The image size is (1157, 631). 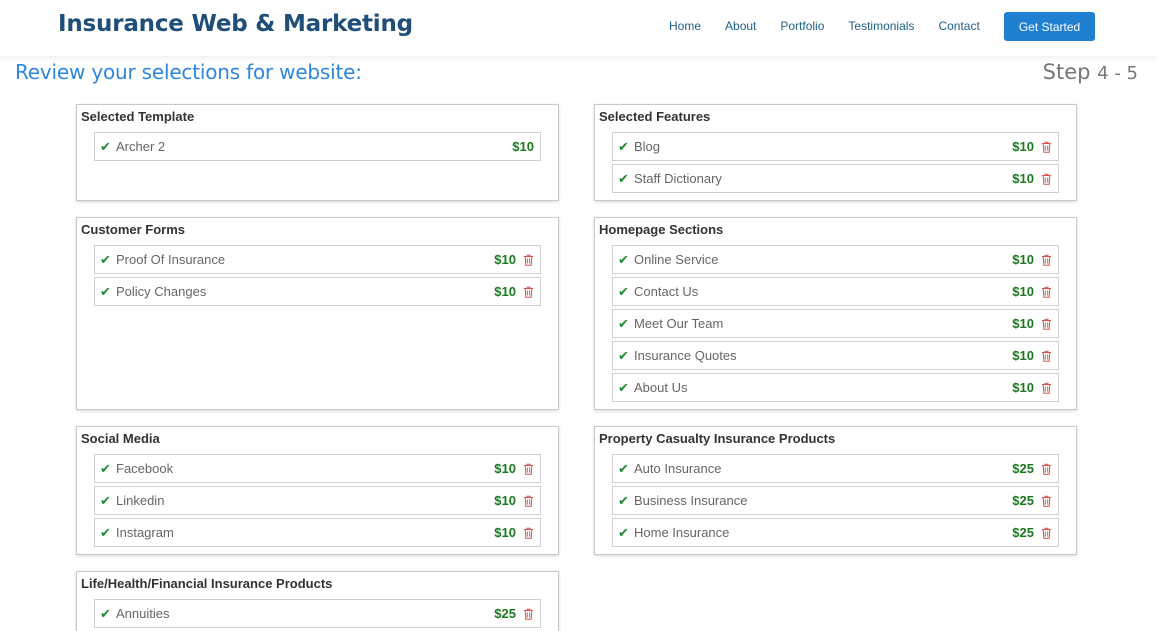 I want to click on list-item: ✔ Contact Us $10, so click(x=835, y=291).